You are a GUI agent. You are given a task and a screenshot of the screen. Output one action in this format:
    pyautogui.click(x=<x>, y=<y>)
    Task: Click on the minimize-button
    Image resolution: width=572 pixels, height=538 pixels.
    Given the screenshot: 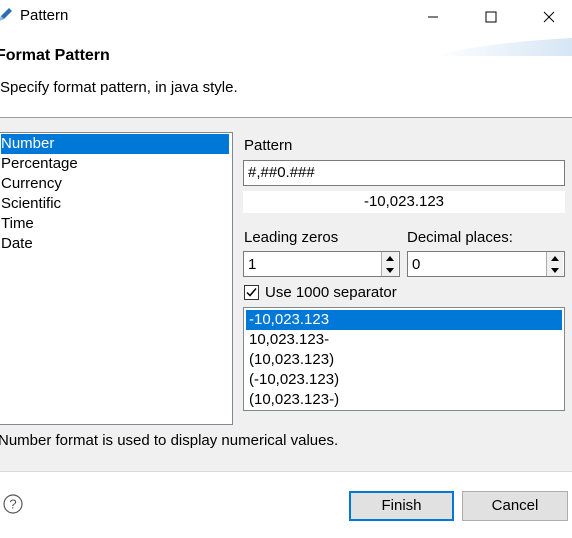 What is the action you would take?
    pyautogui.click(x=433, y=17)
    